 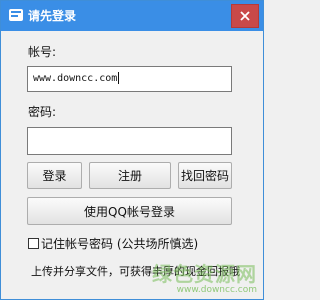 What do you see at coordinates (42, 52) in the screenshot?
I see `account-label: 帐号:` at bounding box center [42, 52].